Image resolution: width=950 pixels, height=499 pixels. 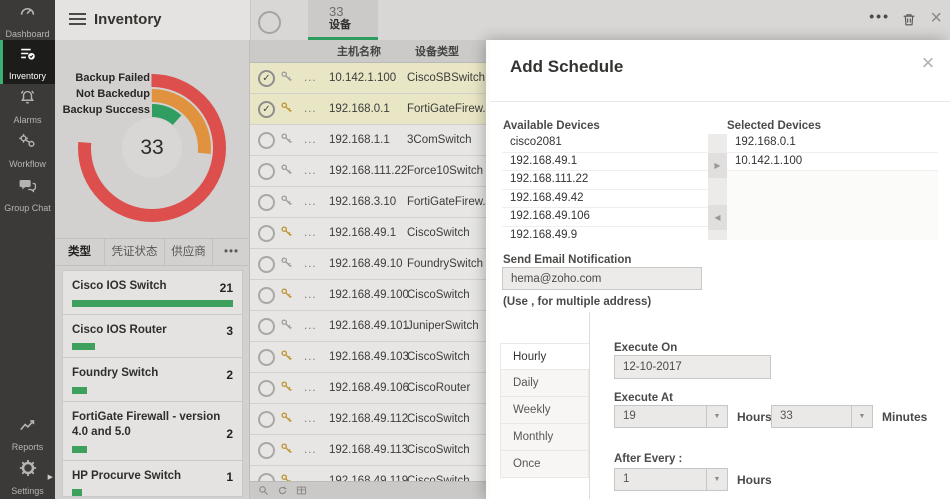 I want to click on email-input, so click(x=602, y=278).